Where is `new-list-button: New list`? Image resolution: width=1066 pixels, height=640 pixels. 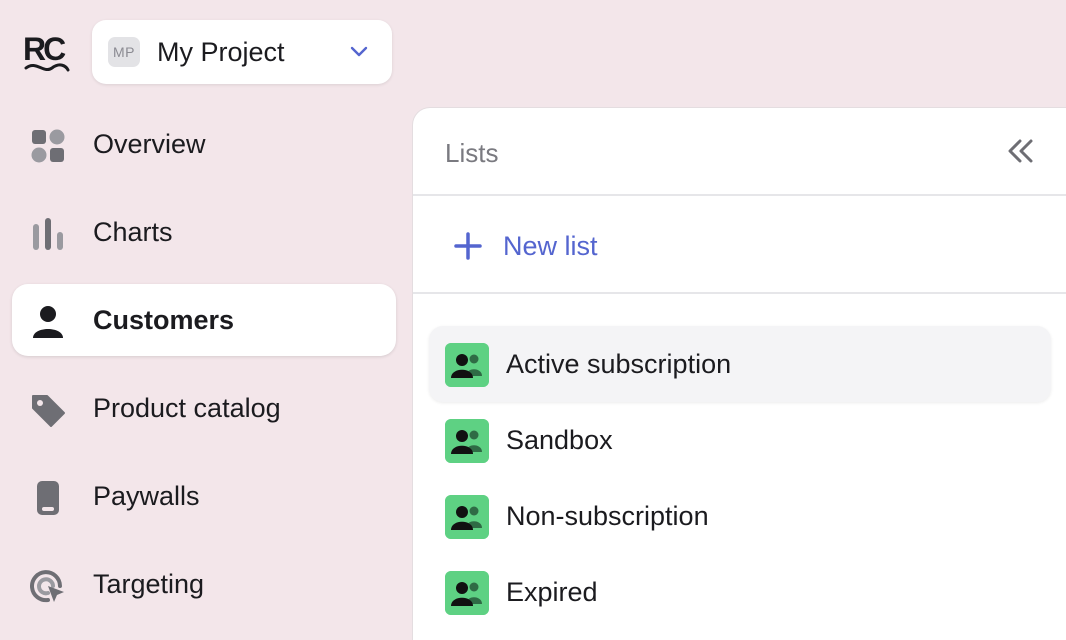
new-list-button: New list is located at coordinates (525, 246).